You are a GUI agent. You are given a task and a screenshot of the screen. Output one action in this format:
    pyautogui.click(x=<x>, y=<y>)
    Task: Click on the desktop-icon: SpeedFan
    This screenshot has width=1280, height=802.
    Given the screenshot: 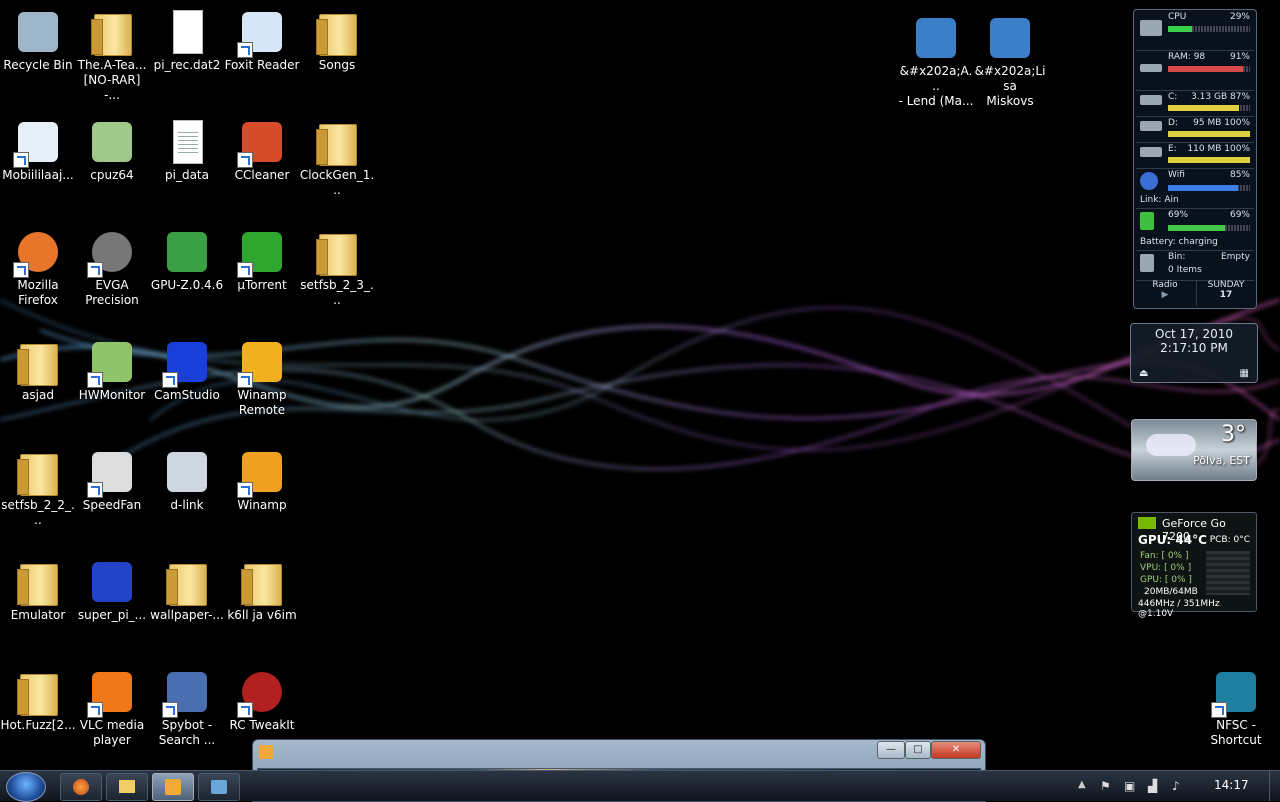 What is the action you would take?
    pyautogui.click(x=112, y=480)
    